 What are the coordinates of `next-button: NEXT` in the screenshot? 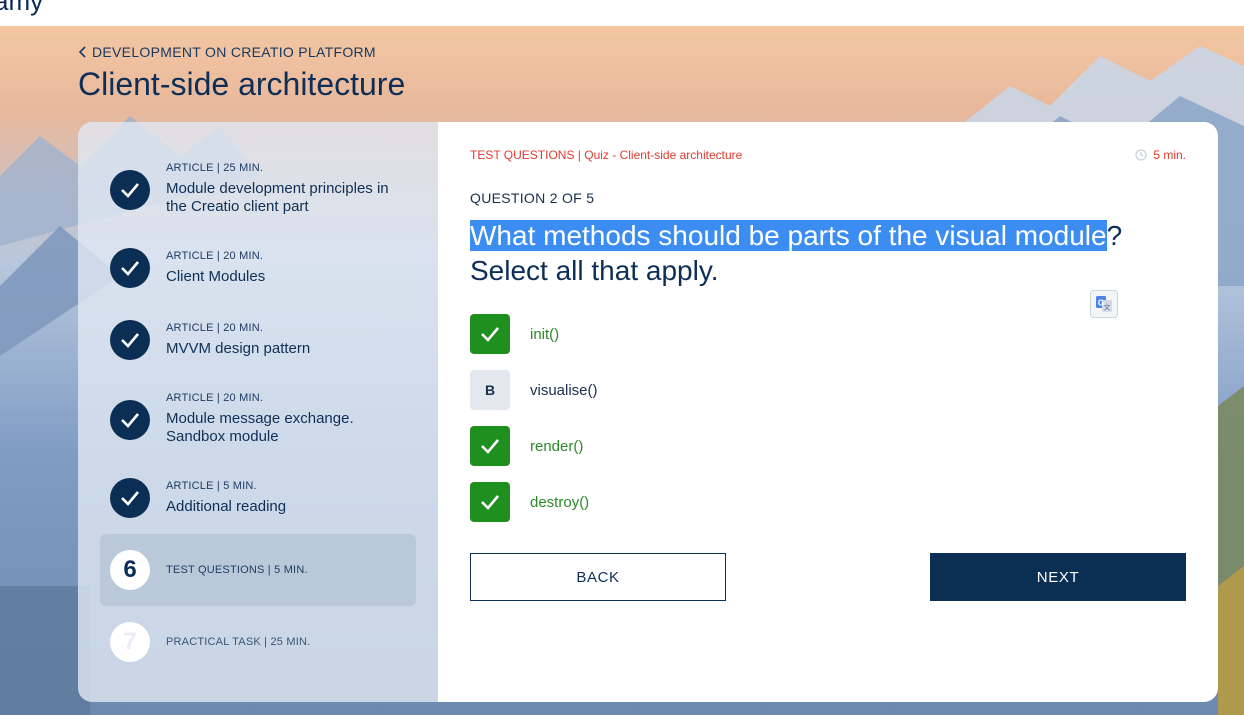 It's located at (1058, 577).